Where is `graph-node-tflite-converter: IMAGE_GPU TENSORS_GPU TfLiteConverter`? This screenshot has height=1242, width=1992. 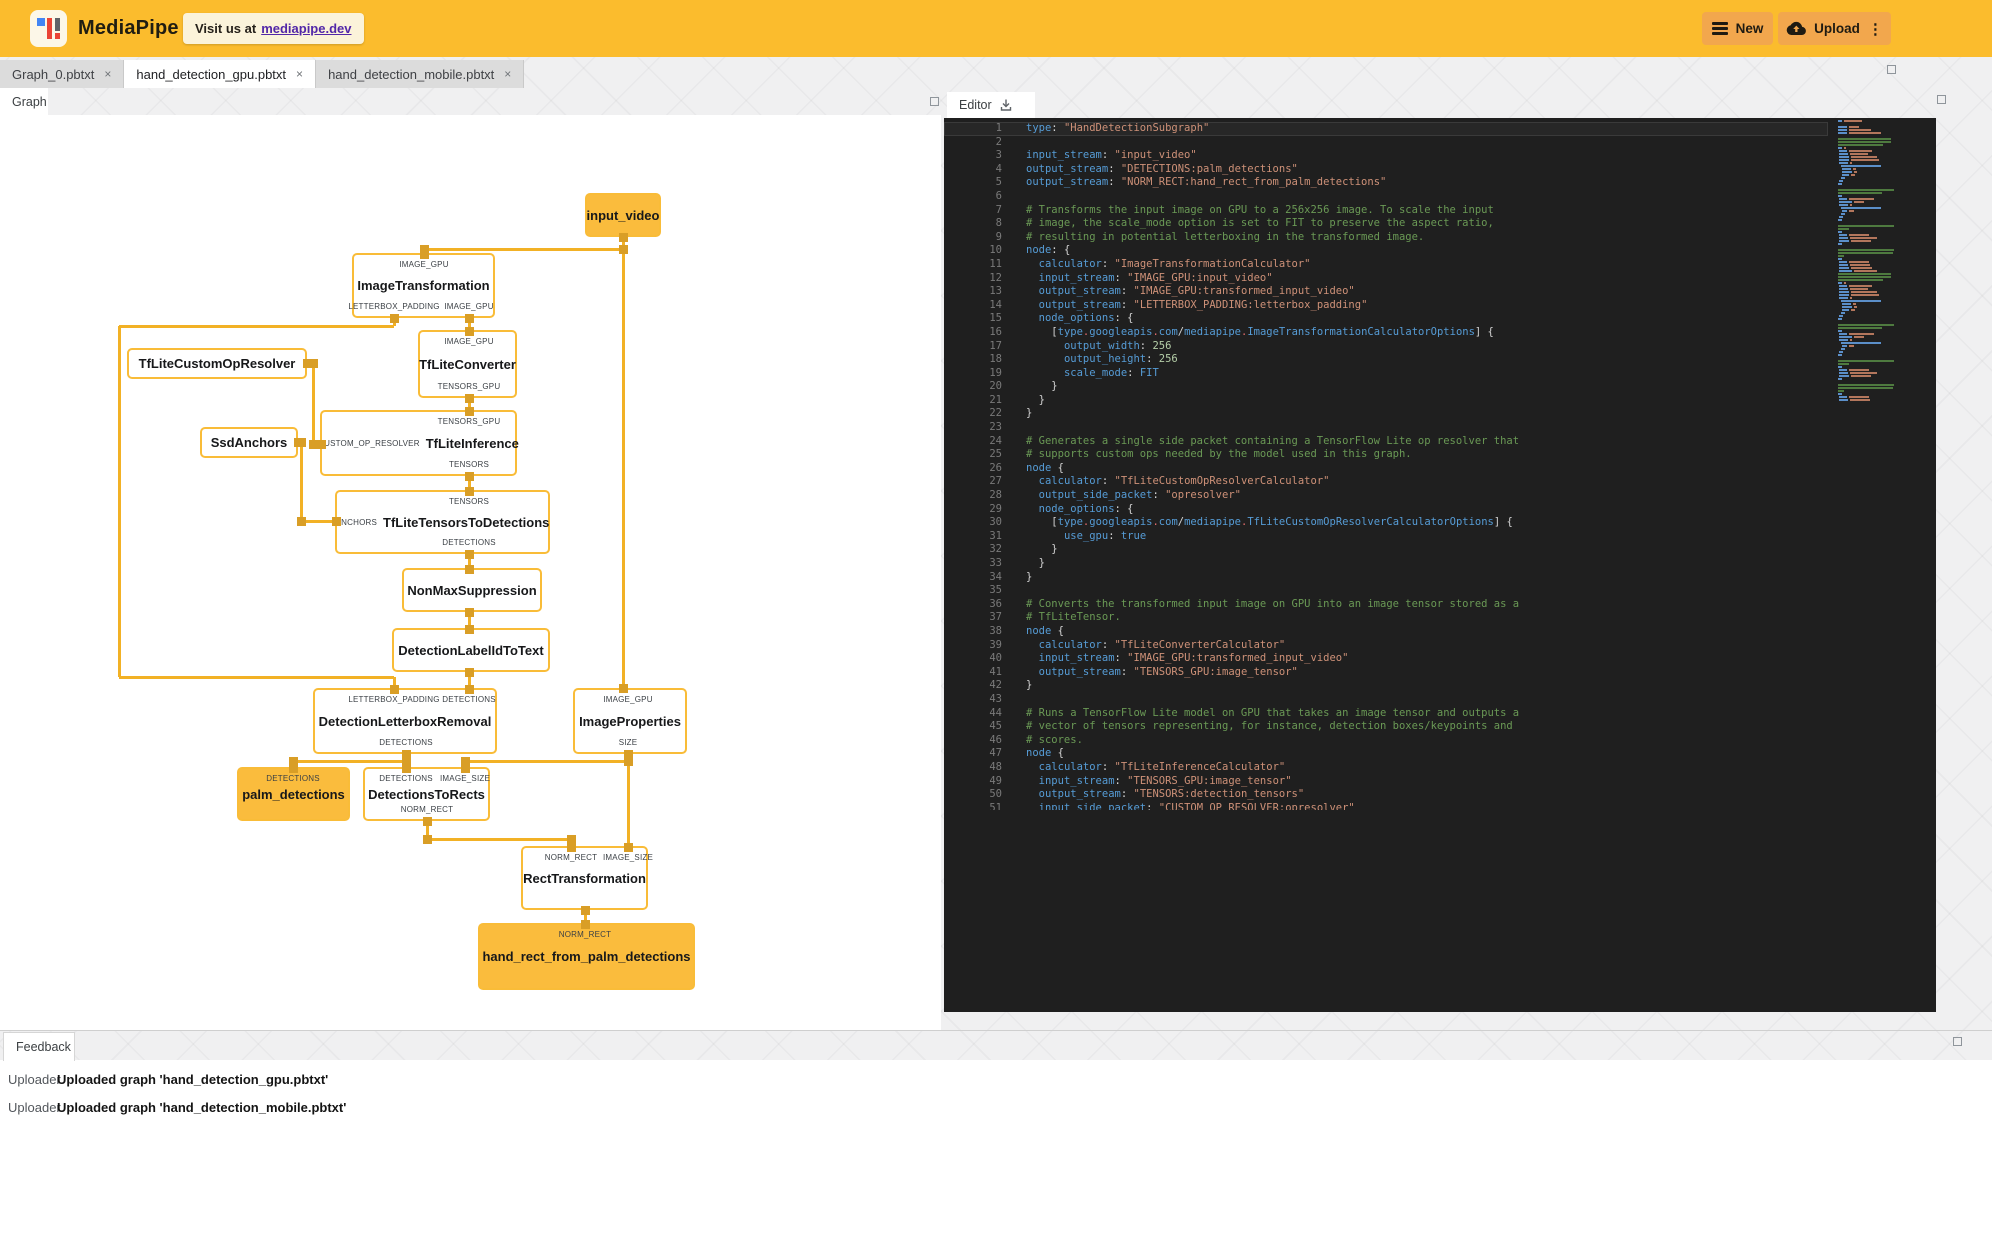
graph-node-tflite-converter: IMAGE_GPU TENSORS_GPU TfLiteConverter is located at coordinates (467, 364).